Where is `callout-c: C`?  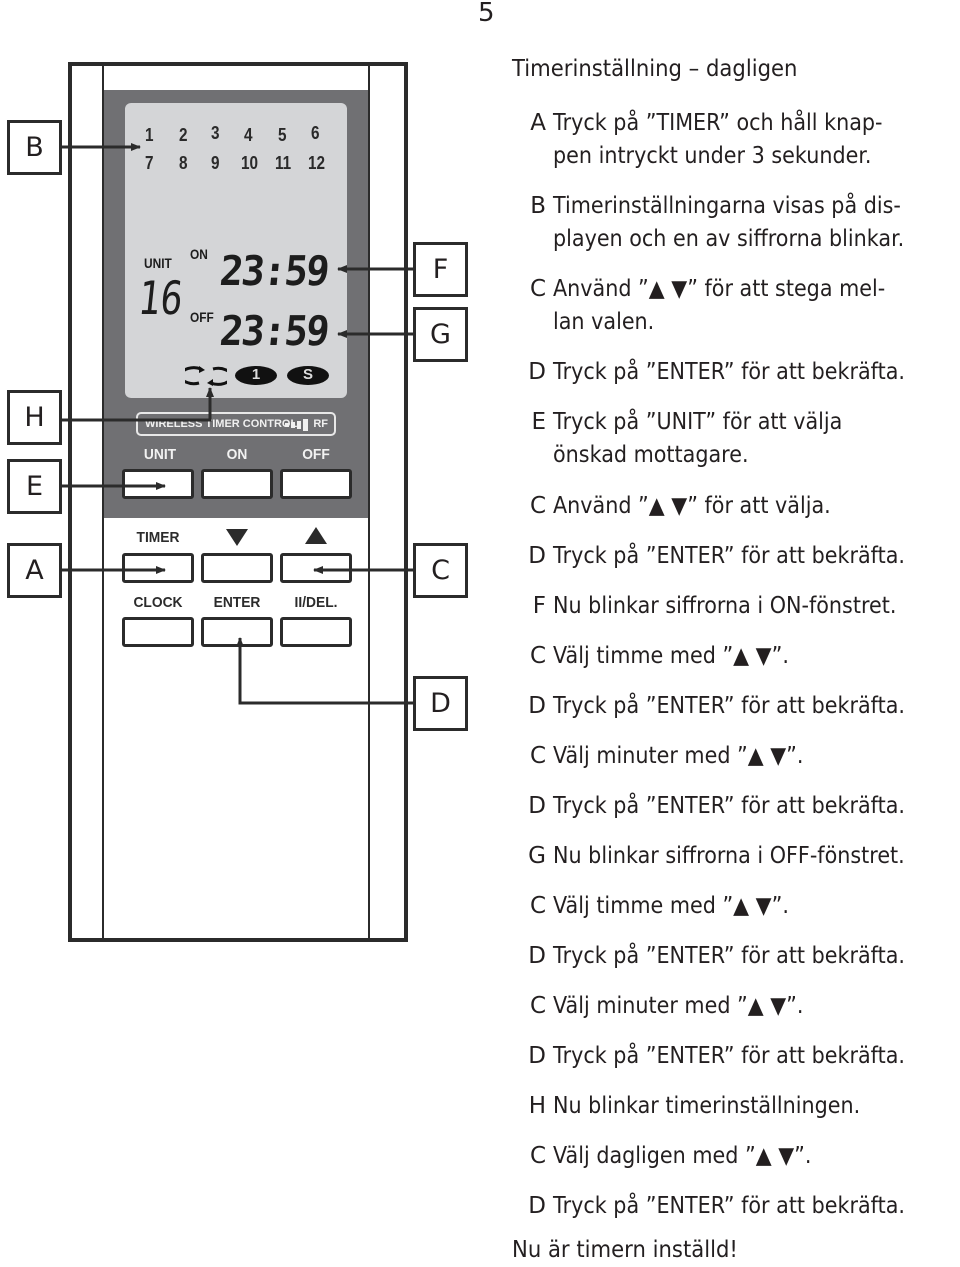 callout-c: C is located at coordinates (440, 570).